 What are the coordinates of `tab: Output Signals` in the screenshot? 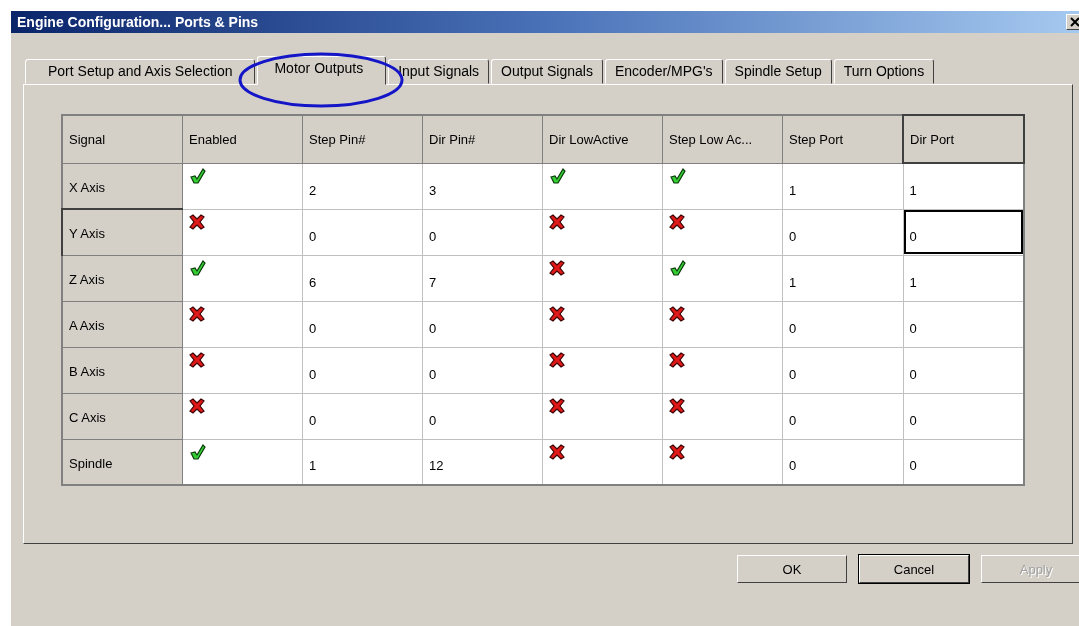 It's located at (547, 71).